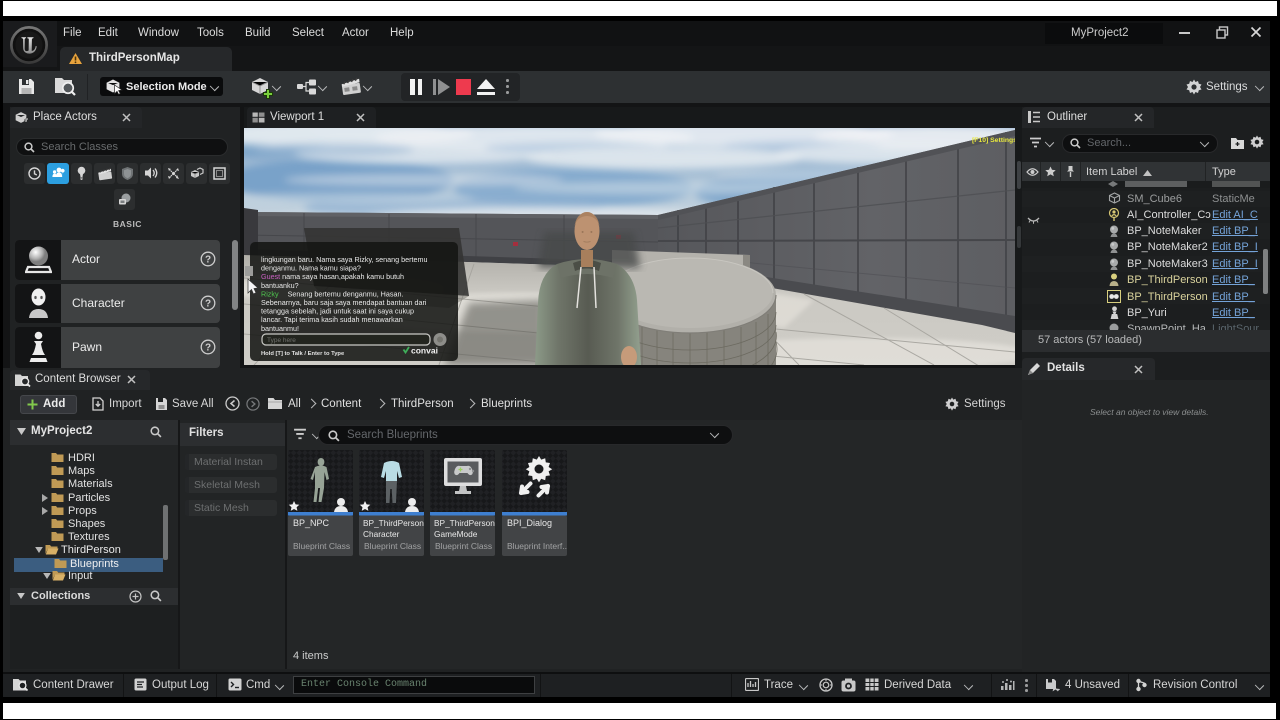 Image resolution: width=1280 pixels, height=720 pixels. What do you see at coordinates (281, 340) in the screenshot?
I see `svg-text: Type here` at bounding box center [281, 340].